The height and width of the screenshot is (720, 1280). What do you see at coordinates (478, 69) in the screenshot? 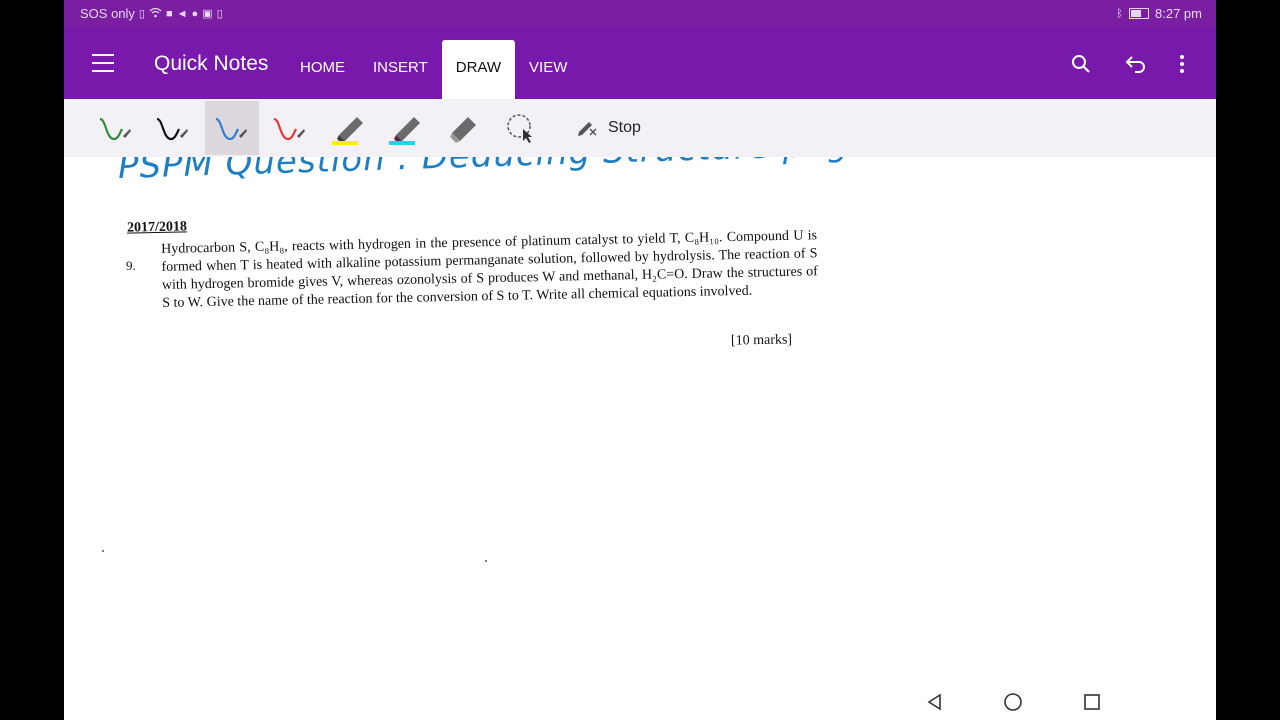
I see `tab-draw: DRAW` at bounding box center [478, 69].